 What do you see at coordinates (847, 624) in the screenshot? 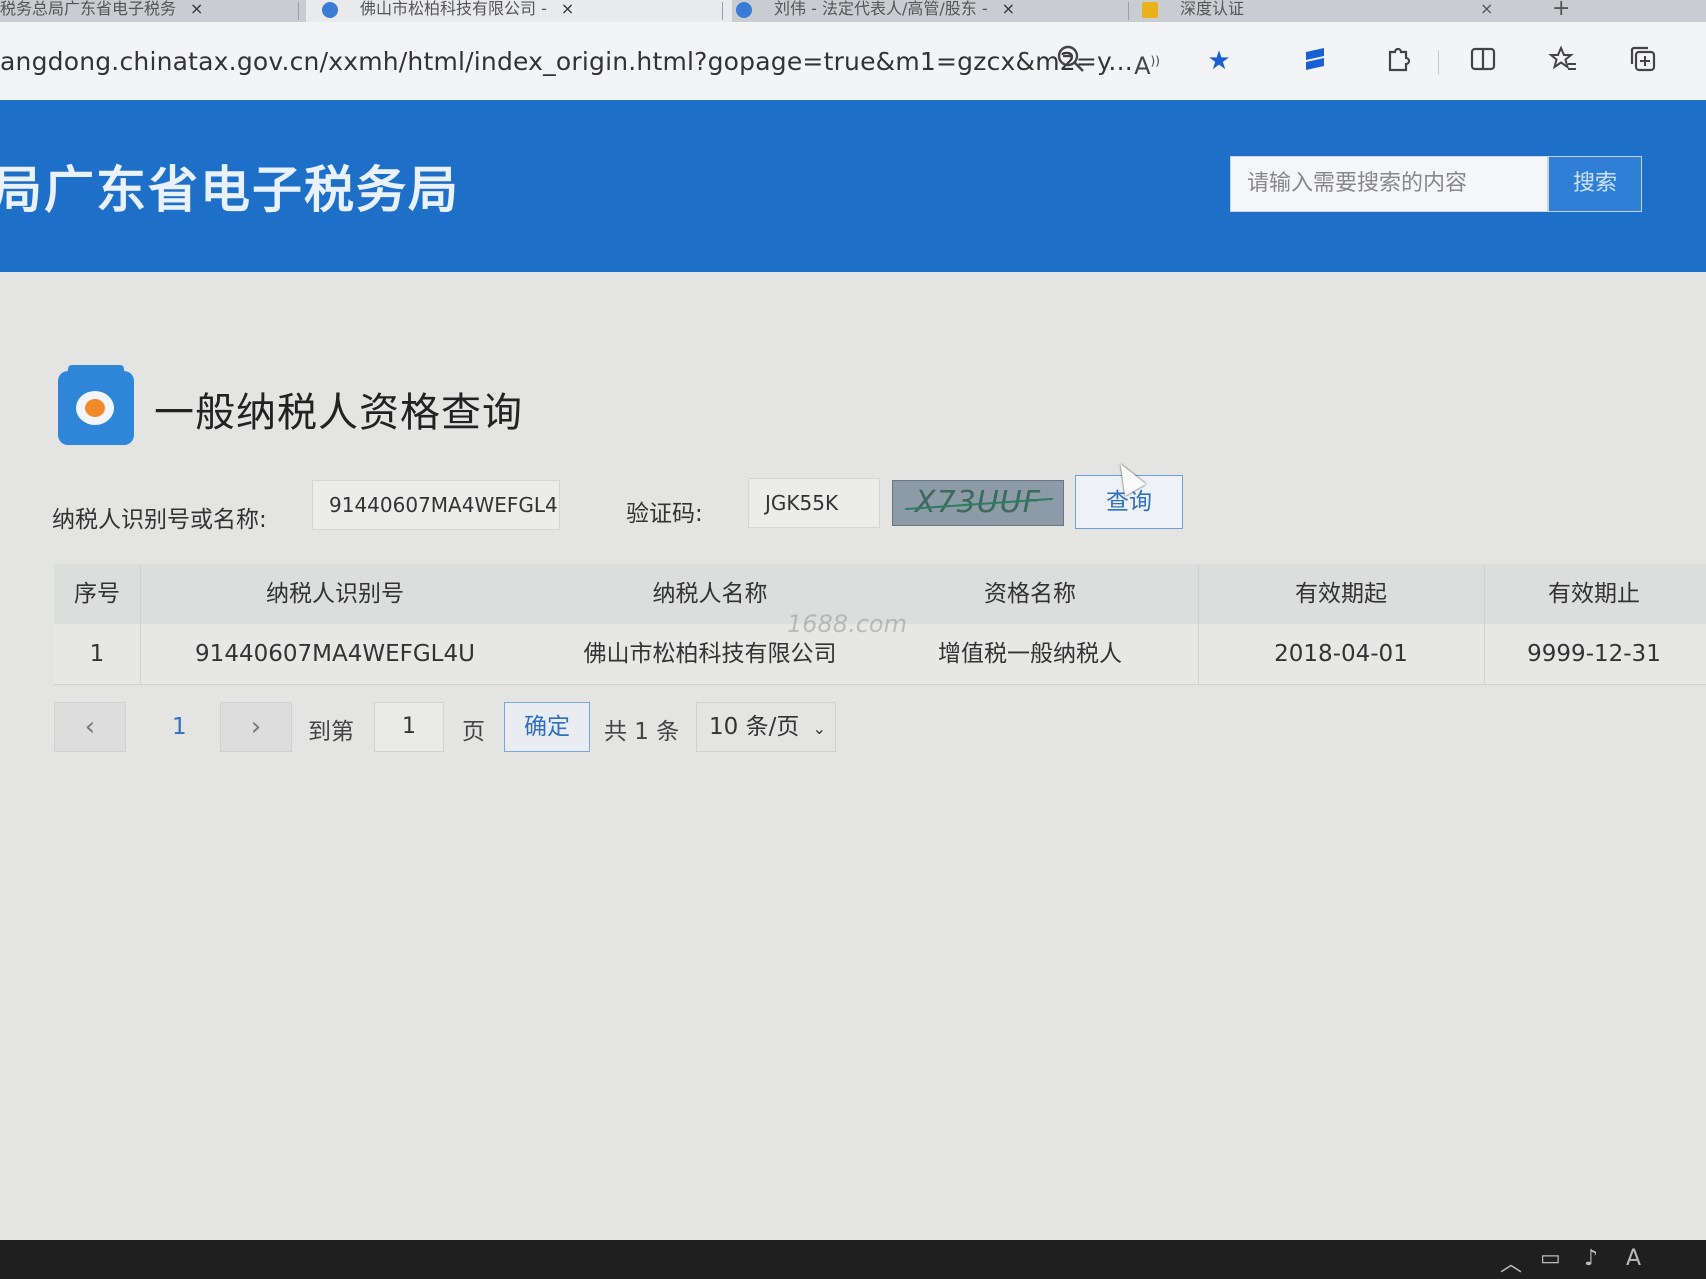
I see `watermark: 1688.com` at bounding box center [847, 624].